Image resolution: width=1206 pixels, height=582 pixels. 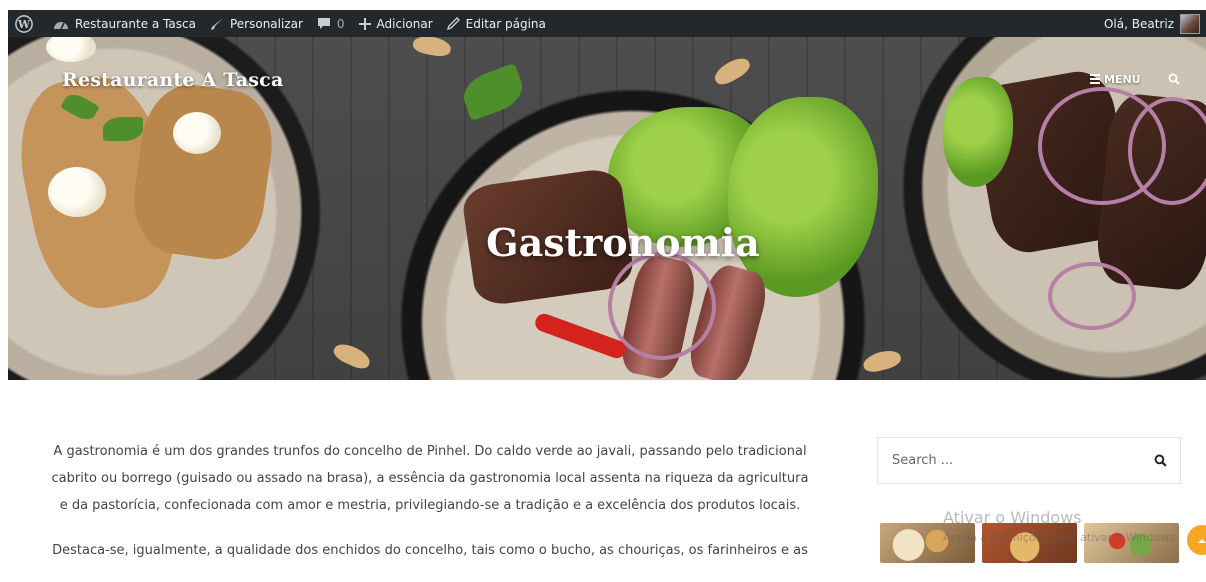 I want to click on edit-page-label: Editar página, so click(x=505, y=23).